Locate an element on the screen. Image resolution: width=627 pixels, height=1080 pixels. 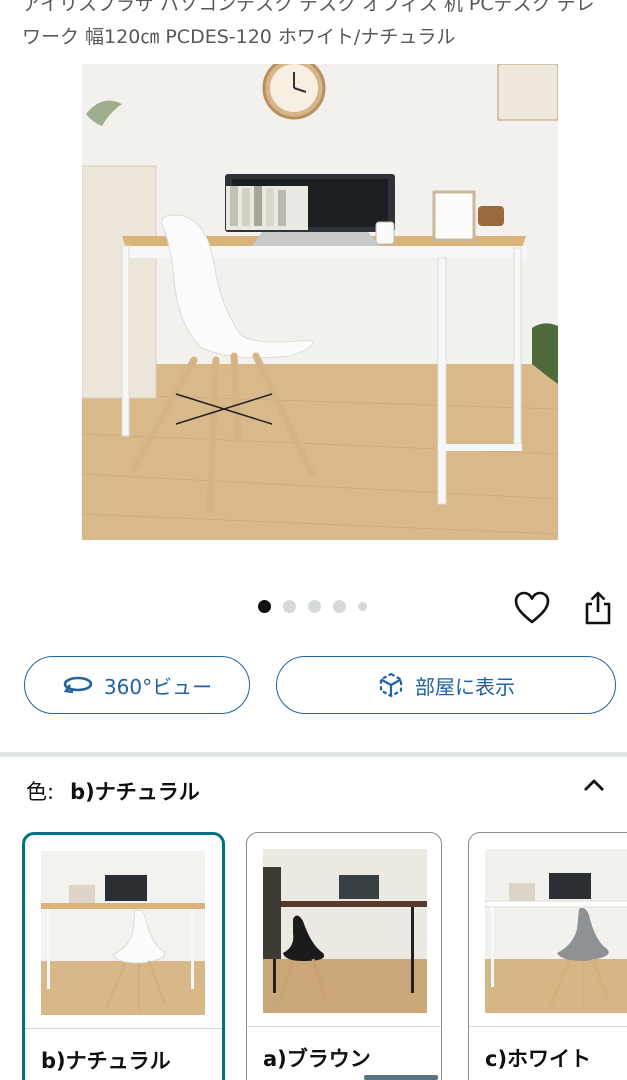
view-360-button: 360°ビュー is located at coordinates (137, 685).